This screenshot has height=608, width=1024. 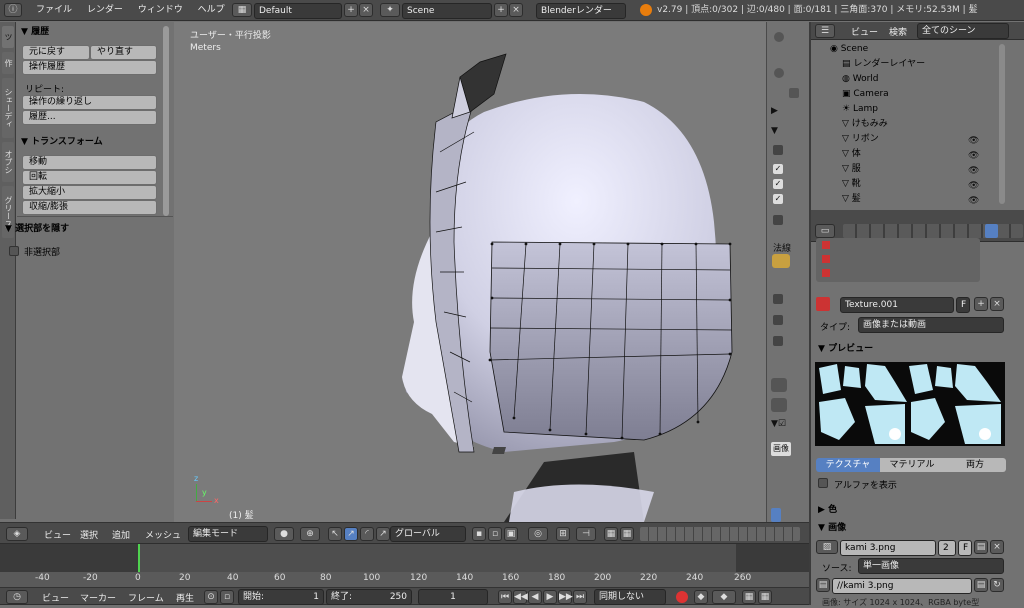 I want to click on menu-render: レンダー, so click(x=105, y=10).